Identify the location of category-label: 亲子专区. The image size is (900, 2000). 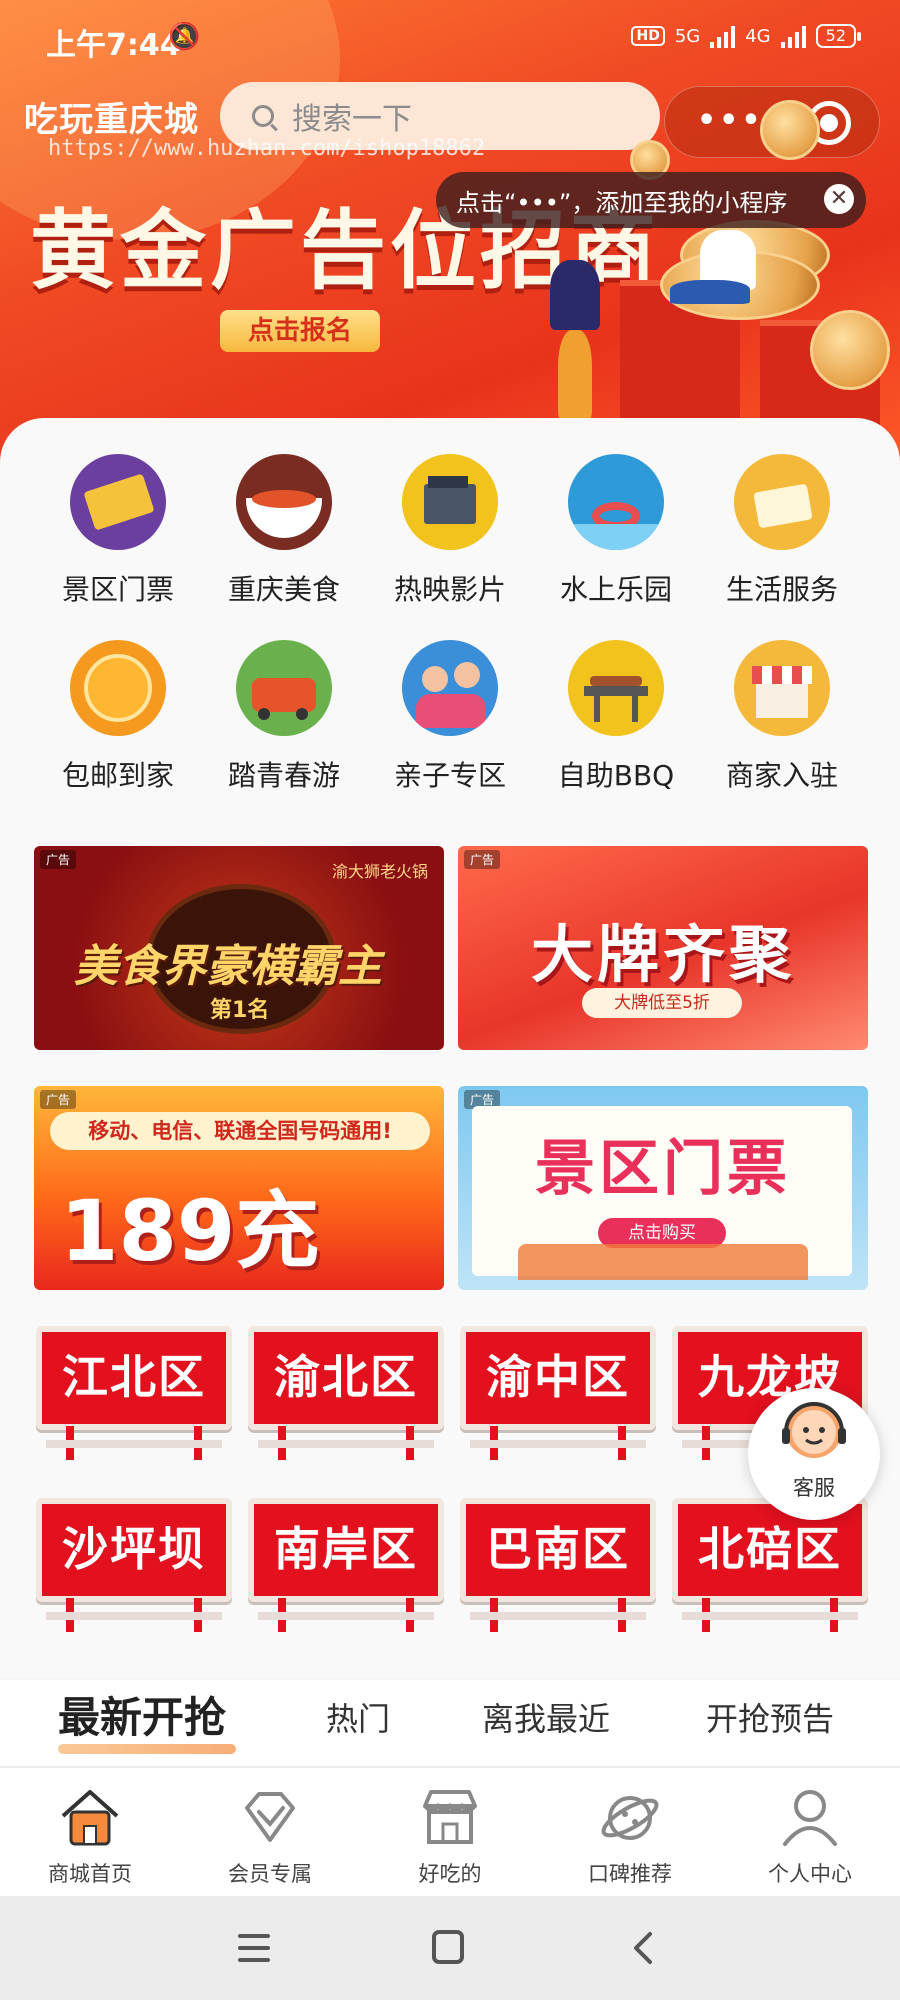
(449, 775).